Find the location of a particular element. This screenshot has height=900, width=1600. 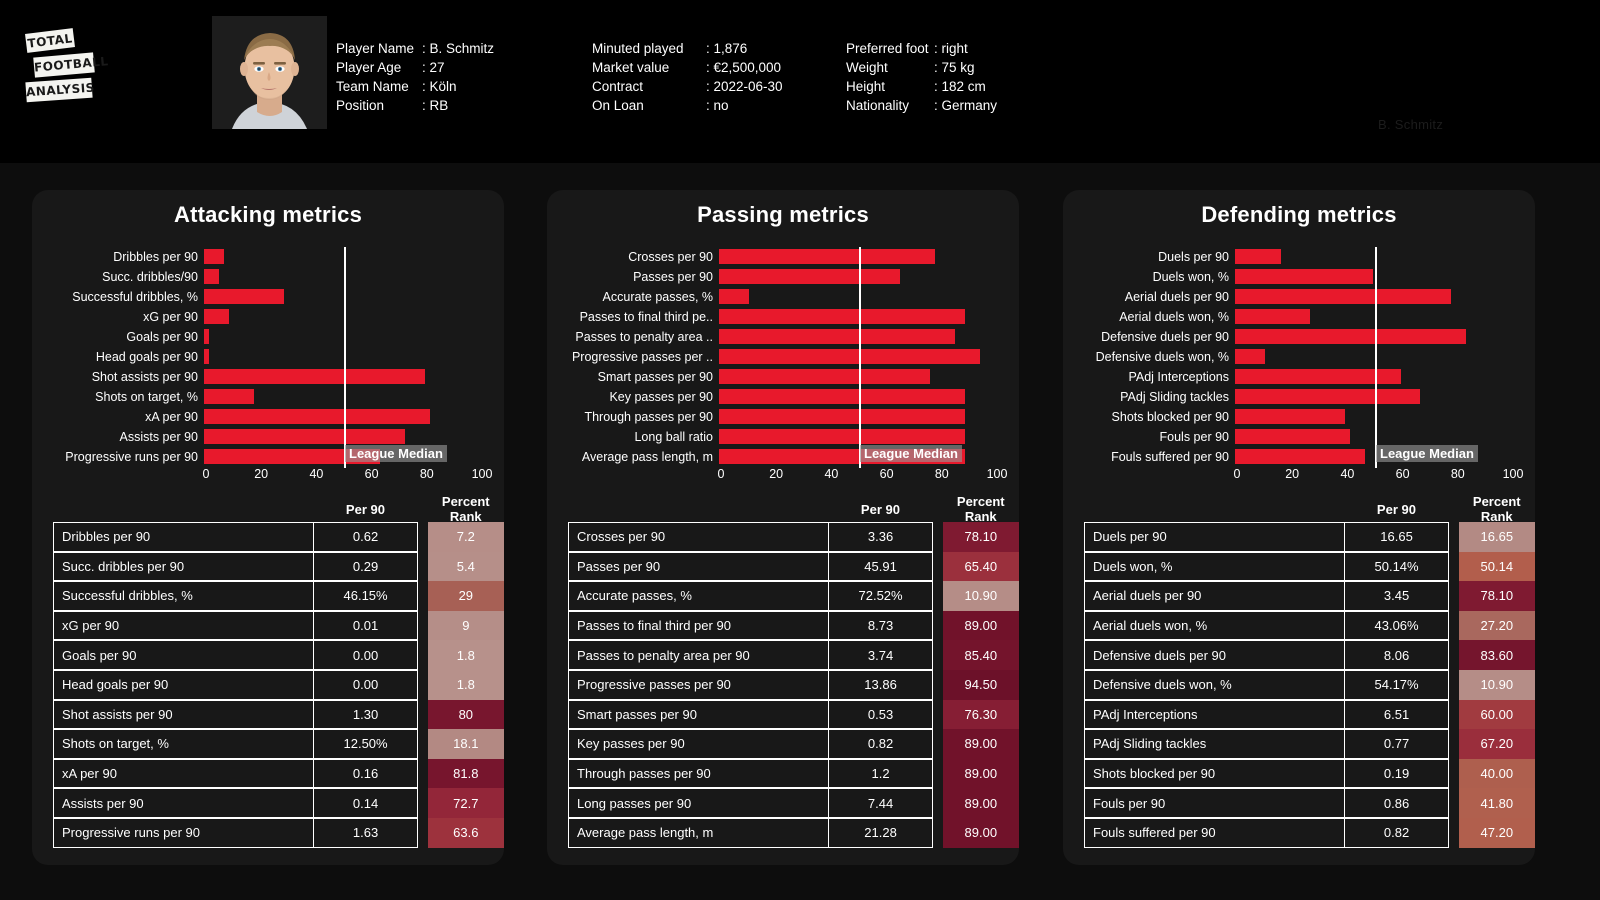

logo-text-total: TOTAL is located at coordinates (50, 41).